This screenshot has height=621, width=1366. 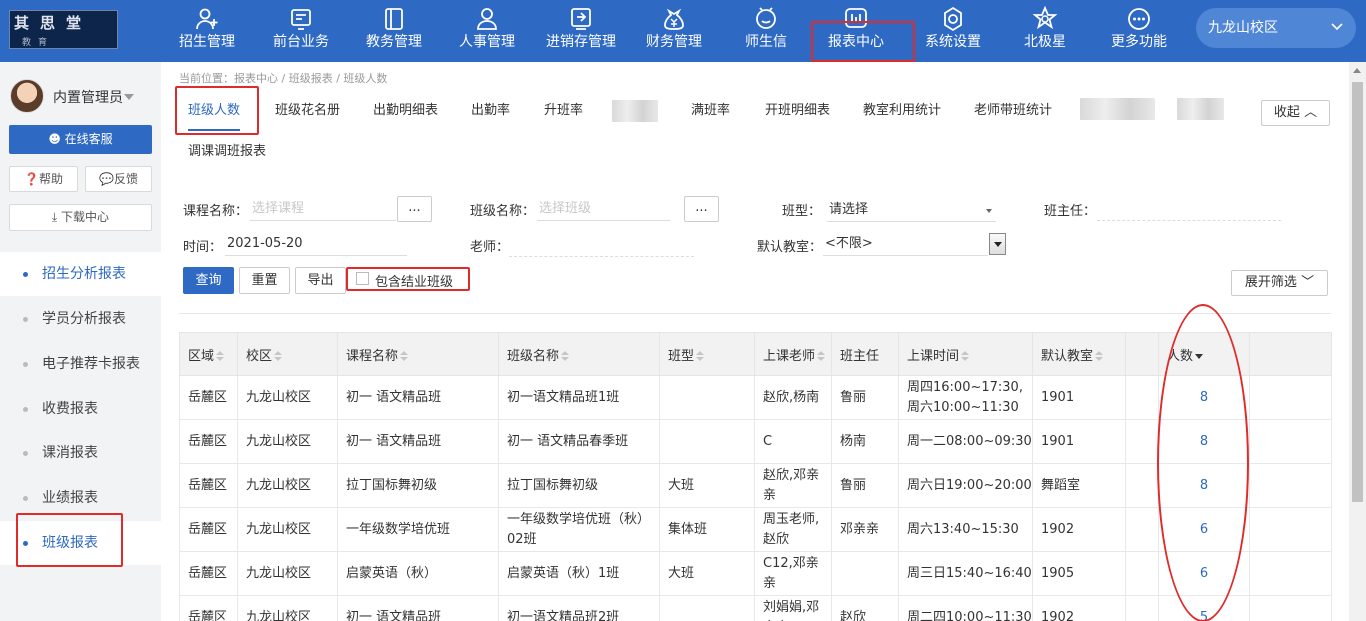 What do you see at coordinates (911, 210) in the screenshot?
I see `class-type-select: 请选择` at bounding box center [911, 210].